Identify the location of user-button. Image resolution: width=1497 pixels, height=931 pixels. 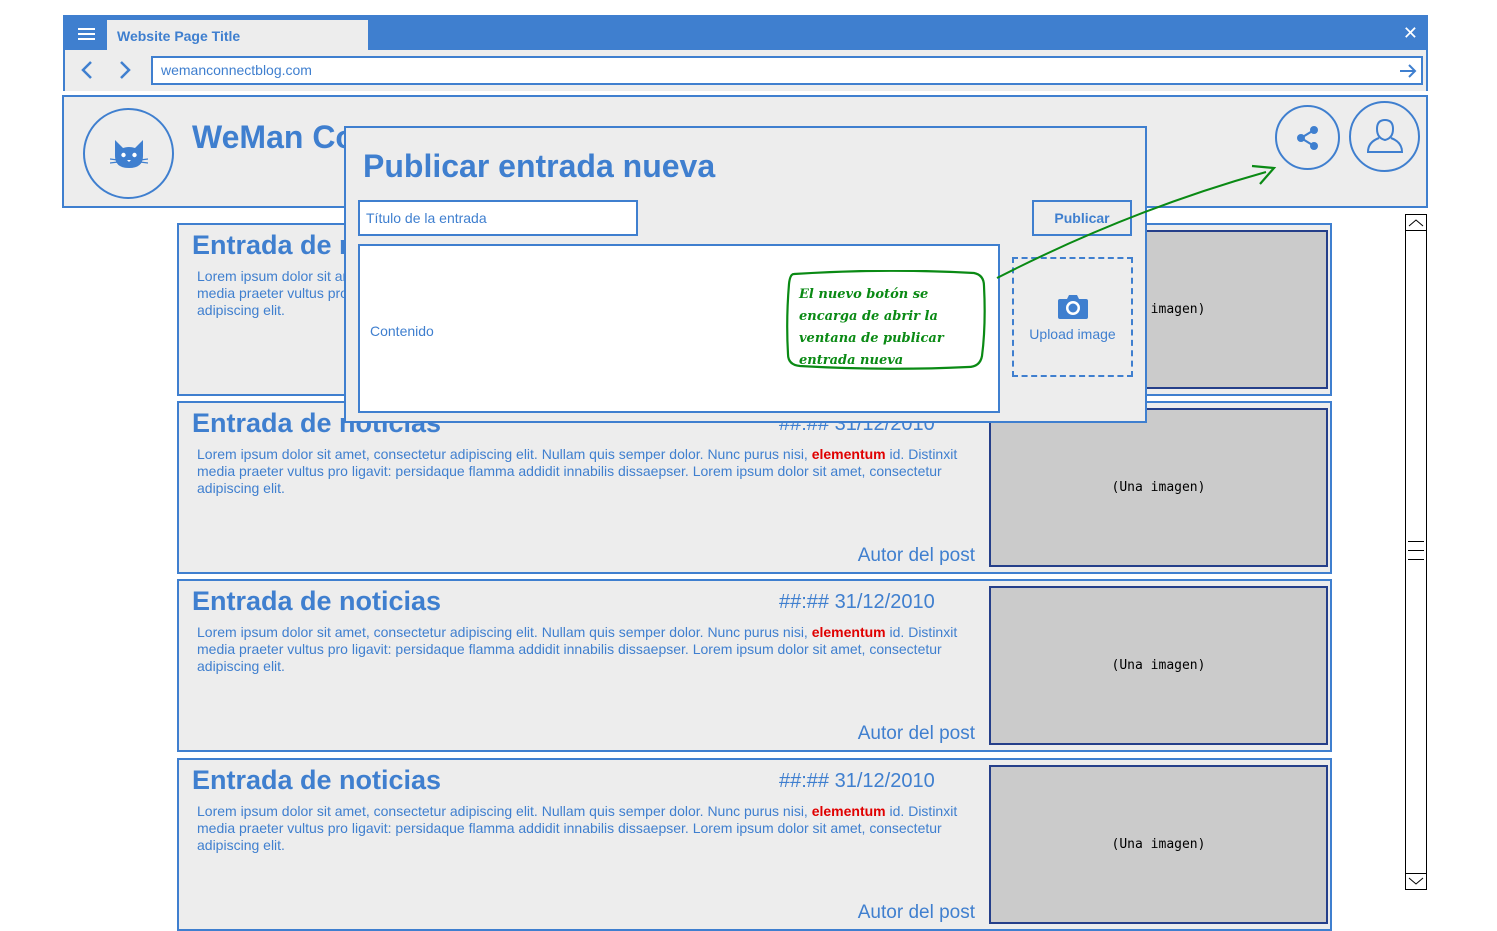
(1384, 136).